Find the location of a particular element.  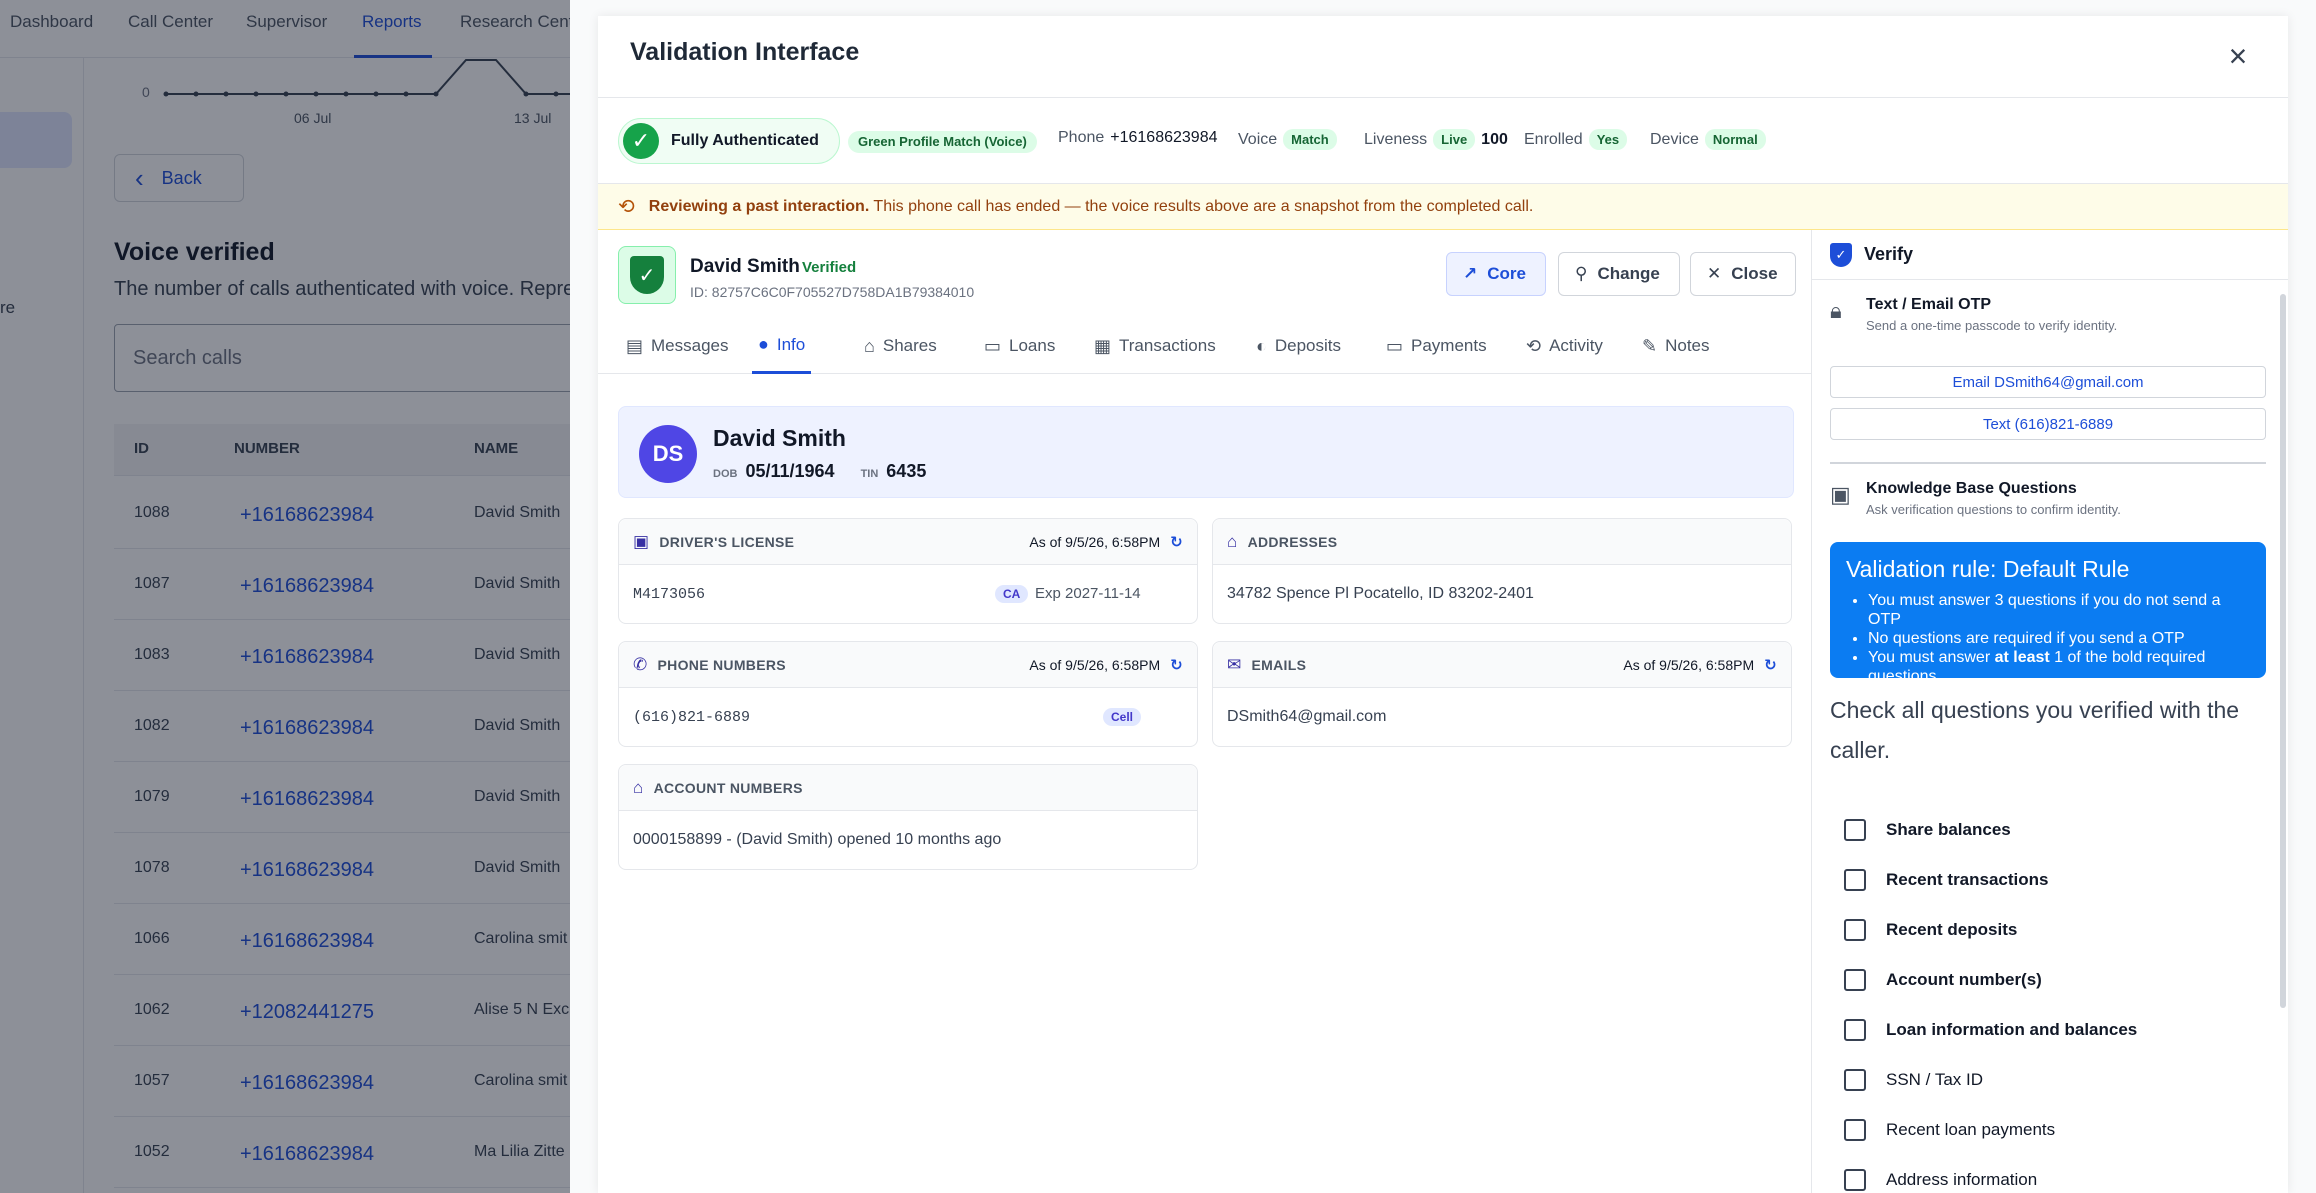

tab-transactions: ▦ Transactions is located at coordinates (1155, 346).